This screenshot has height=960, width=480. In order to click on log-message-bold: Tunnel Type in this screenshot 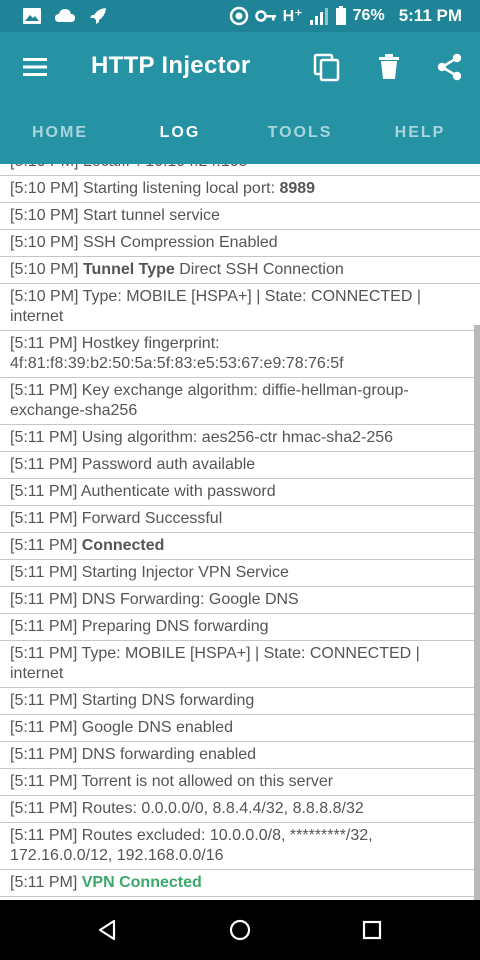, I will do `click(128, 269)`.